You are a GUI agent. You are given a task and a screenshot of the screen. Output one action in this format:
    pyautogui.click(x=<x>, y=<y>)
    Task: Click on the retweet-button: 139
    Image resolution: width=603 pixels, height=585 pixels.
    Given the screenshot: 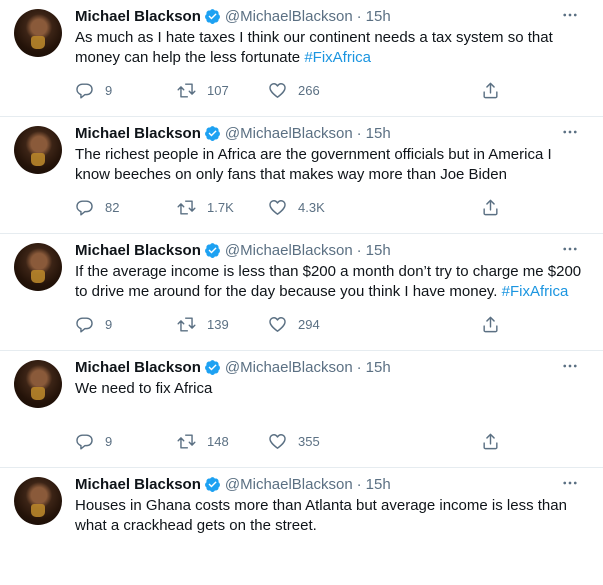 What is the action you would take?
    pyautogui.click(x=203, y=324)
    